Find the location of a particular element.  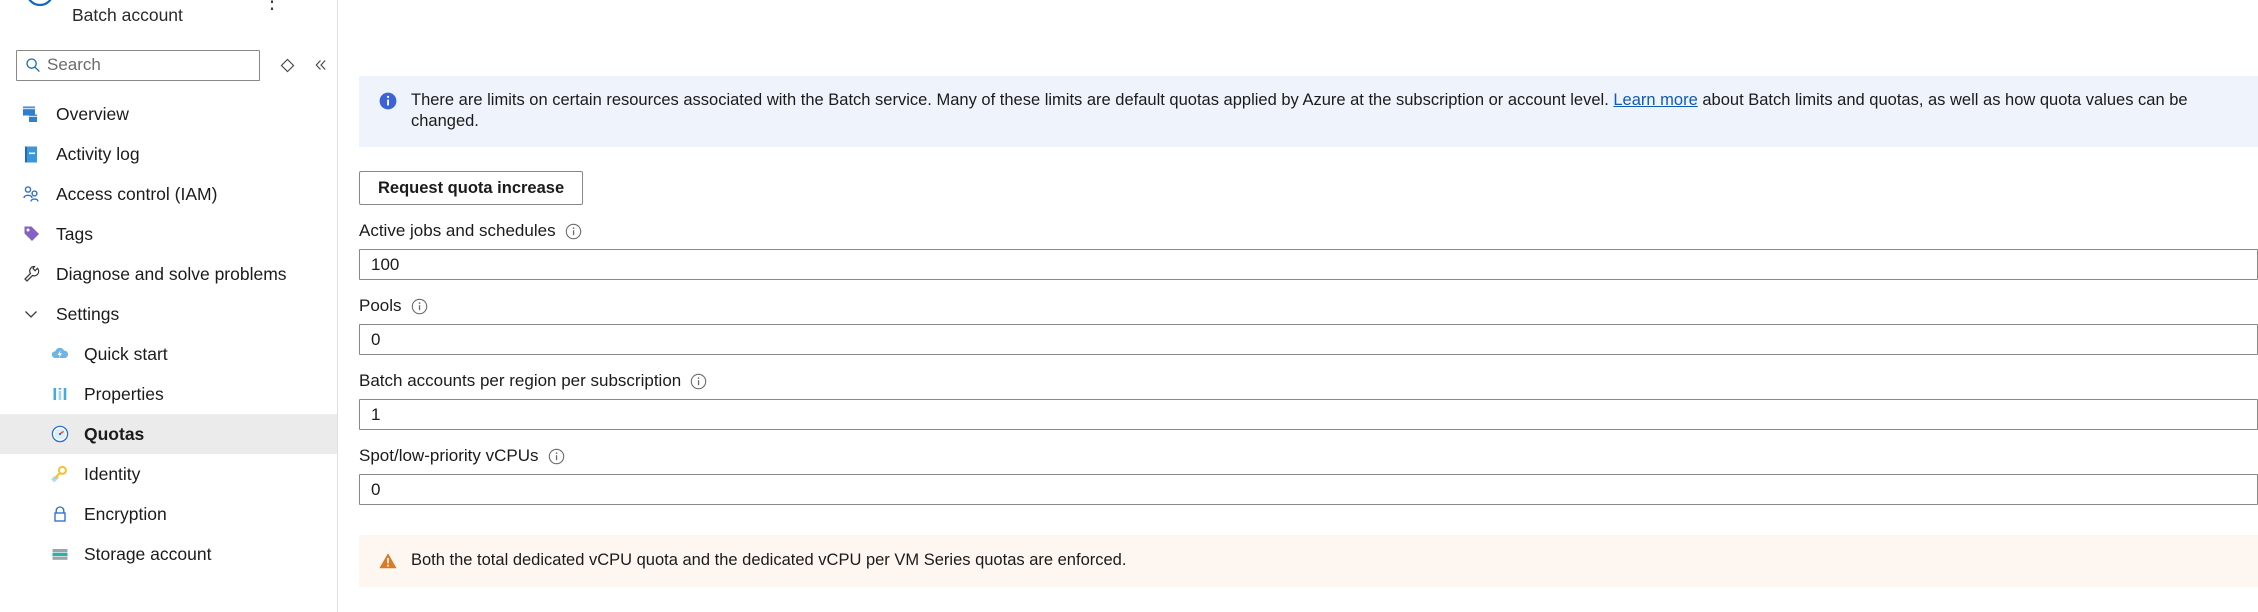

request-quota-increase-row: Request quota increase is located at coordinates (1308, 188).